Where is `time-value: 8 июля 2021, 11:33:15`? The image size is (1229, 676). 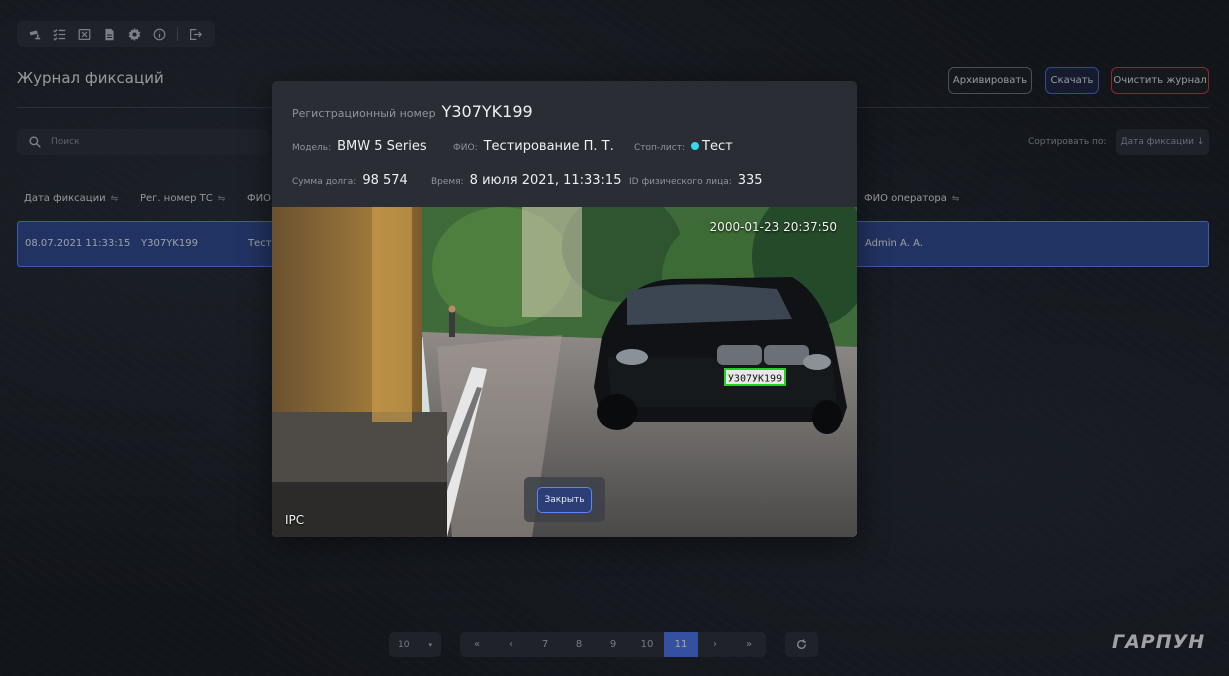 time-value: 8 июля 2021, 11:33:15 is located at coordinates (545, 180).